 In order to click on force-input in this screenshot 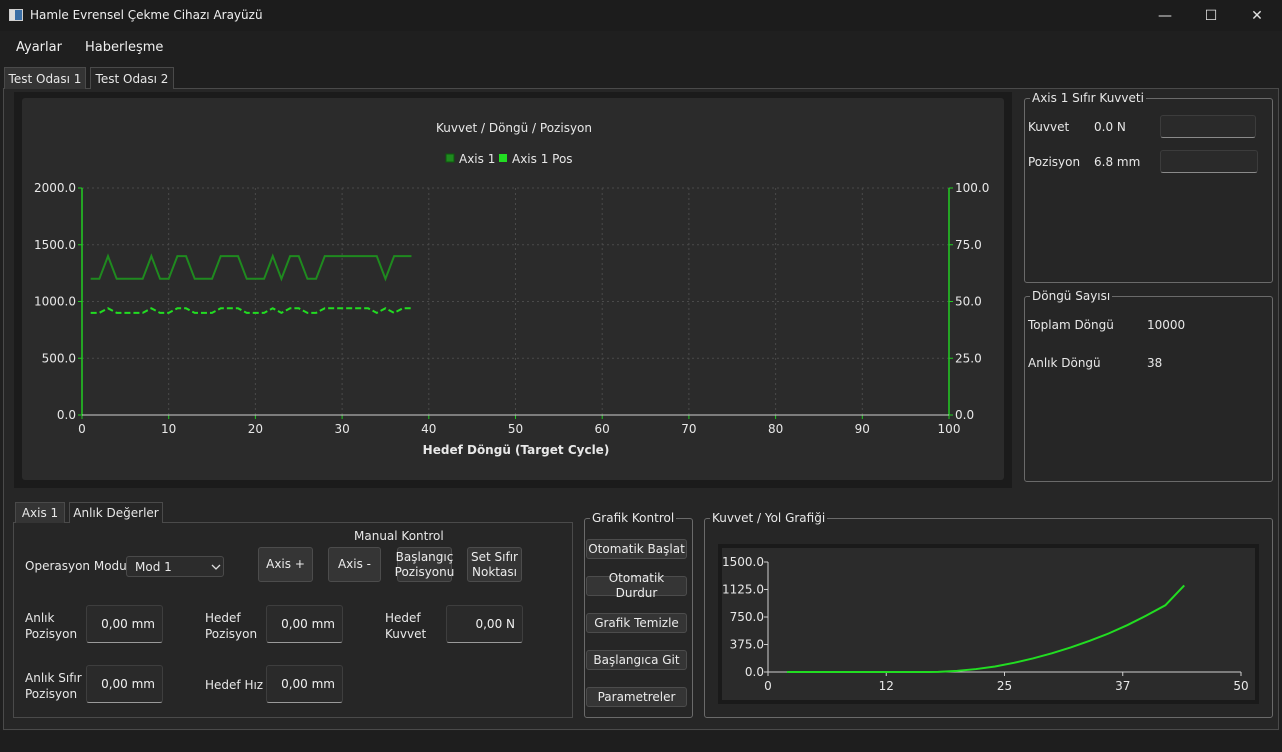, I will do `click(1208, 126)`.